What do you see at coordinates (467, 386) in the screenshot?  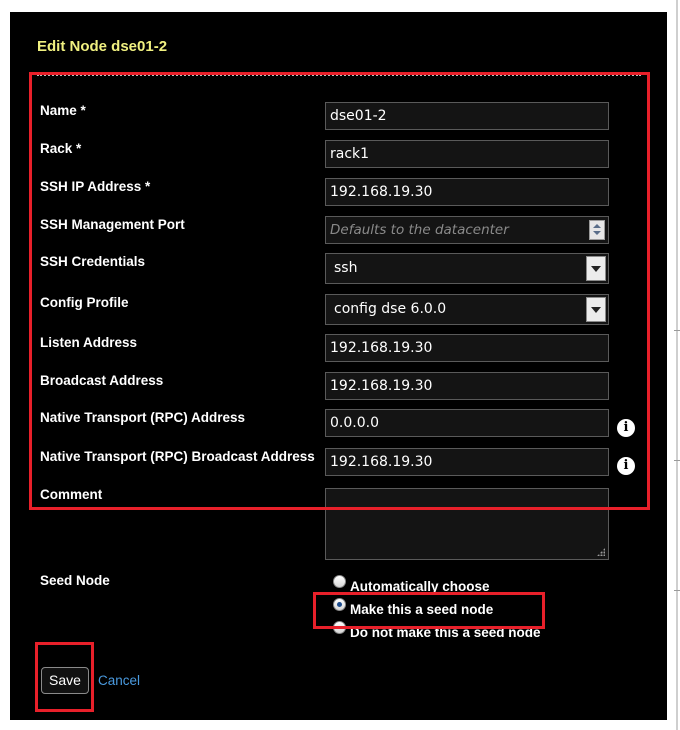 I see `broadcast-address-input: 192.168.19.30` at bounding box center [467, 386].